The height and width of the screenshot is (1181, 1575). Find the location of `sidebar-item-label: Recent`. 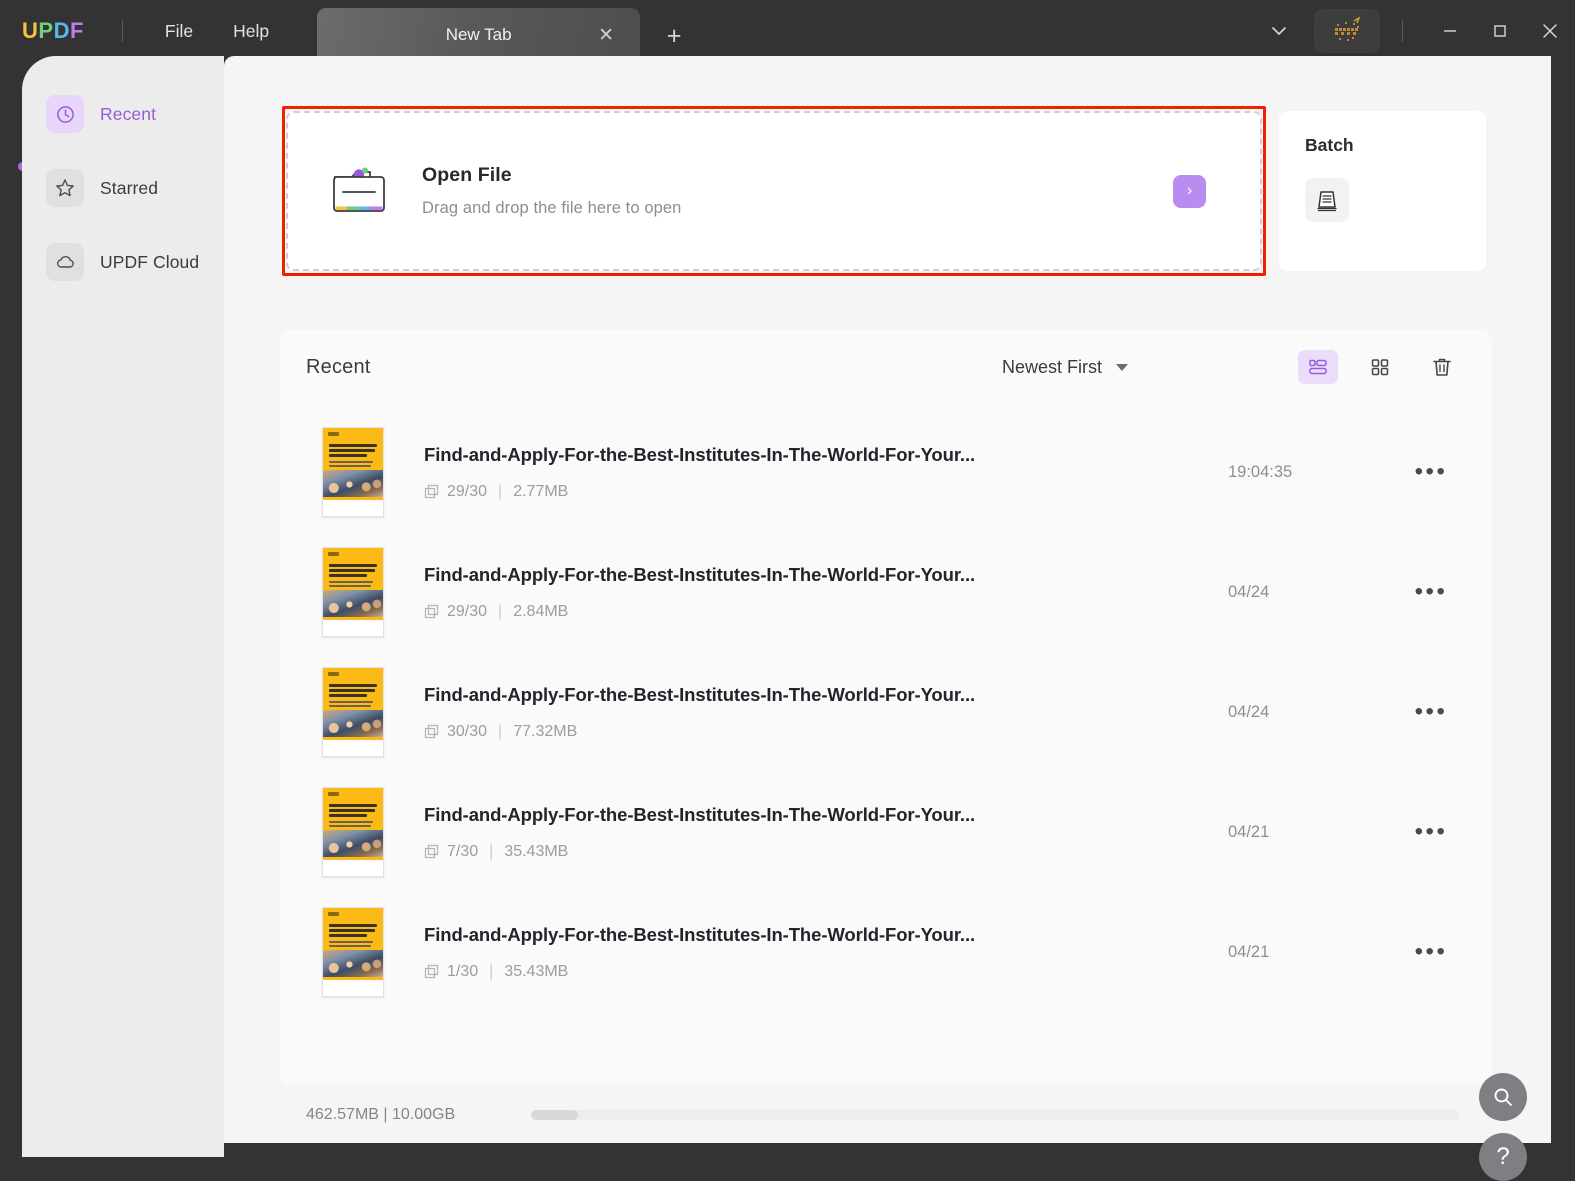

sidebar-item-label: Recent is located at coordinates (128, 113).